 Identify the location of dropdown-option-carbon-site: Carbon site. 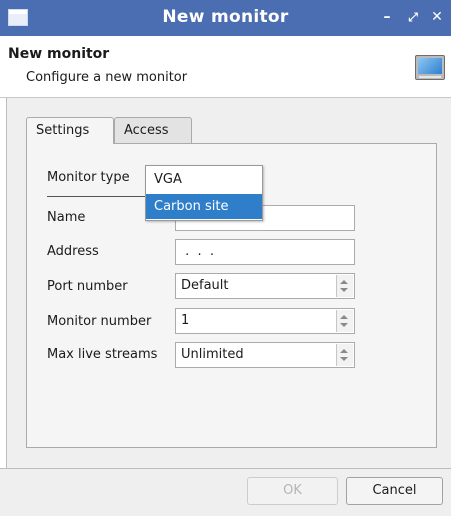
(204, 206).